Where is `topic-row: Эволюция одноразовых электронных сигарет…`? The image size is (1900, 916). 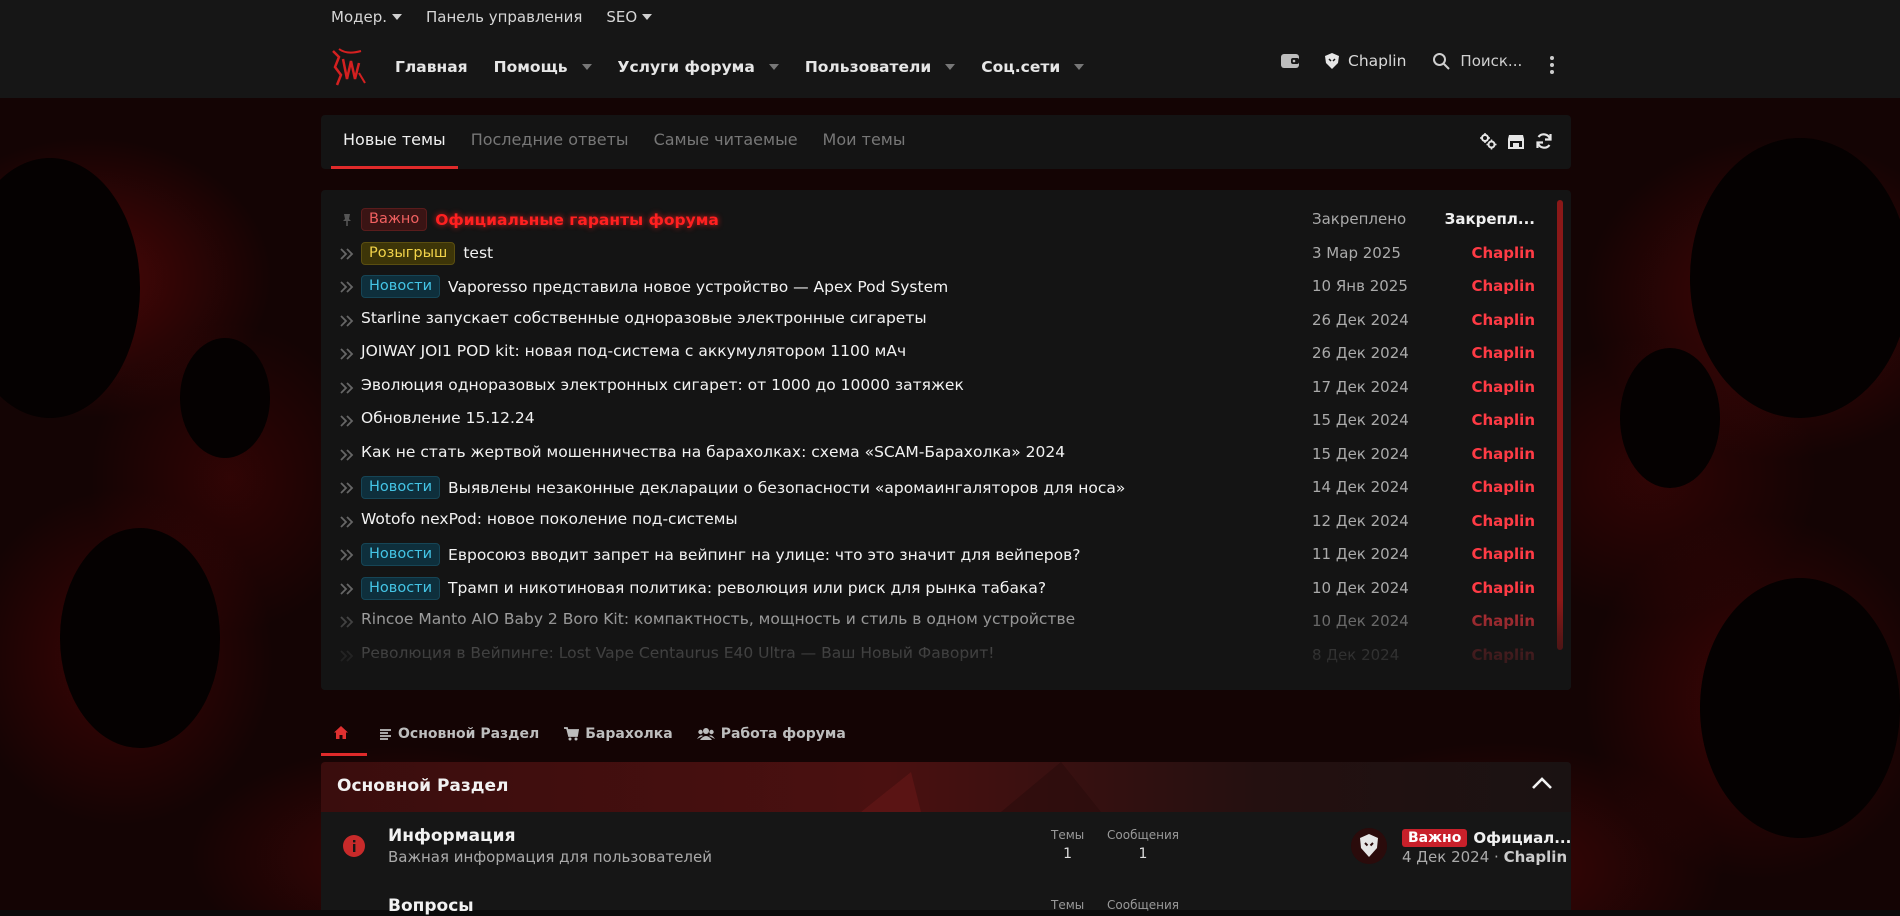
topic-row: Эволюция одноразовых электронных сигарет… is located at coordinates (941, 387).